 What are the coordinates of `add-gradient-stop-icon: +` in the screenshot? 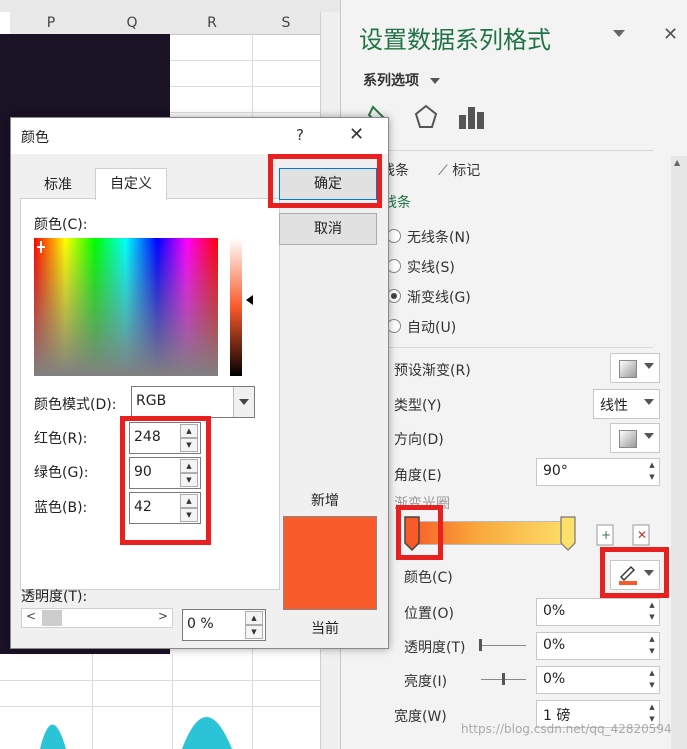 It's located at (605, 534).